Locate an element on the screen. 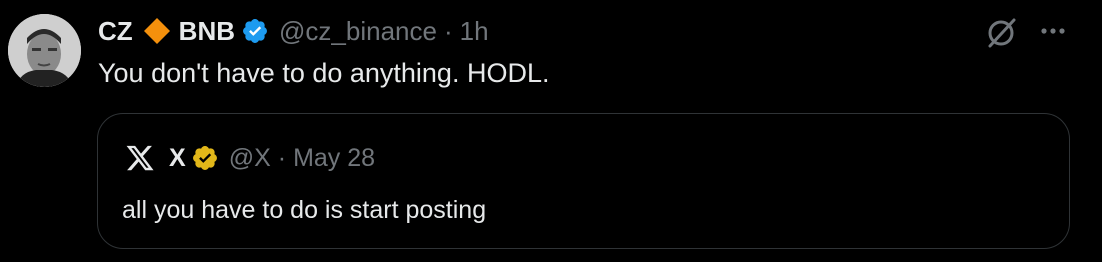  timestamp: 1h is located at coordinates (474, 31).